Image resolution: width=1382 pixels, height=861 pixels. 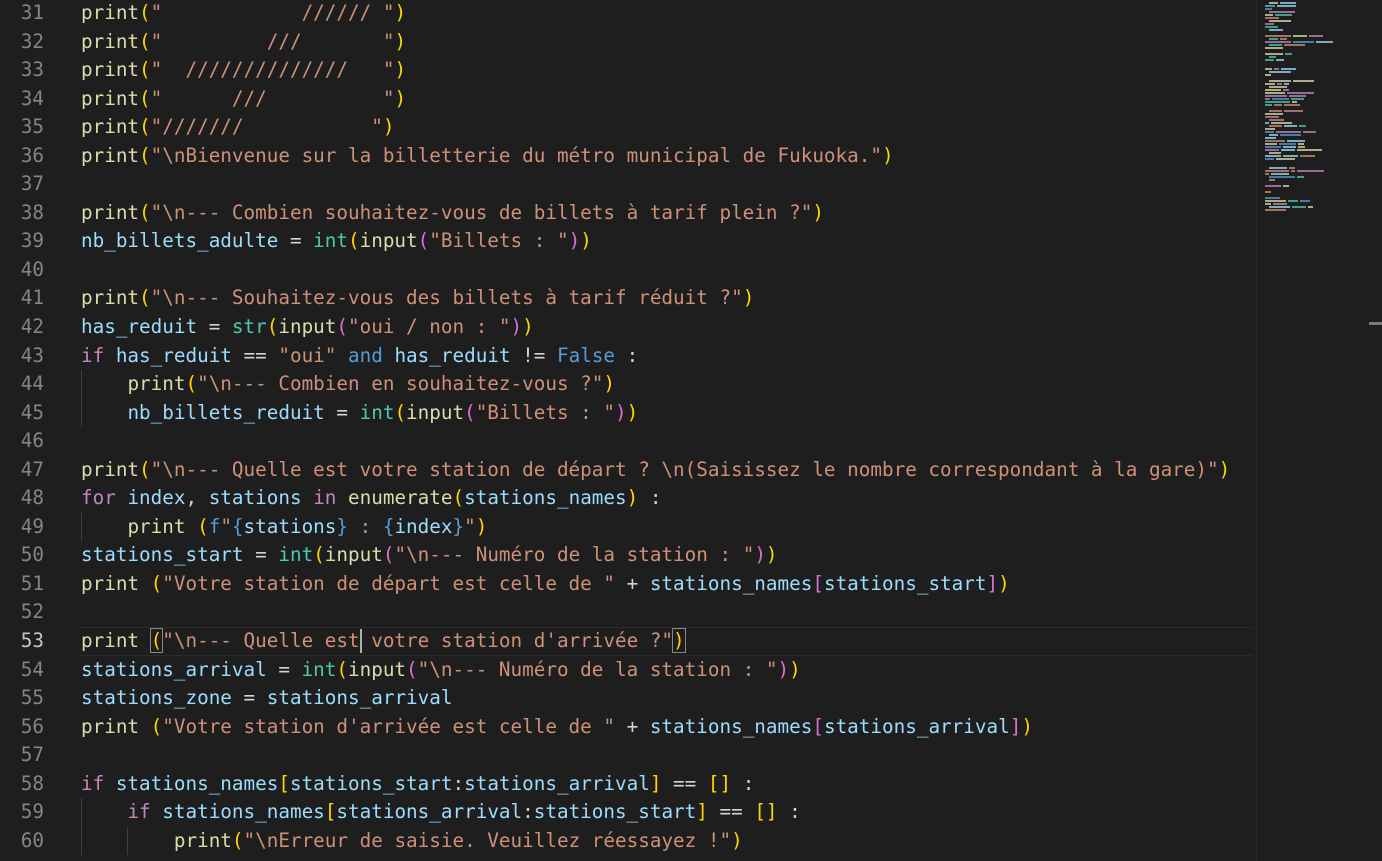 What do you see at coordinates (628, 441) in the screenshot?
I see `code-line: 46` at bounding box center [628, 441].